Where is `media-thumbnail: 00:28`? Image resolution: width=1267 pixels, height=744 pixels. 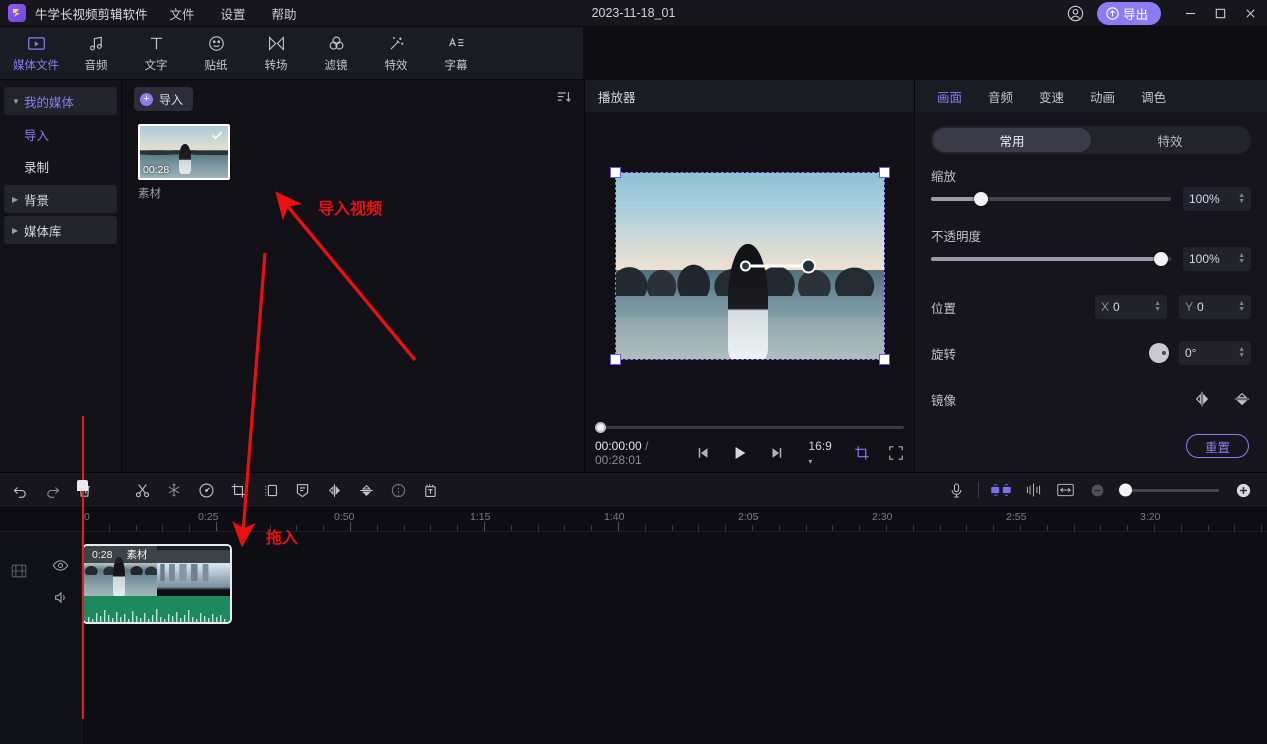
media-thumbnail: 00:28 is located at coordinates (184, 152).